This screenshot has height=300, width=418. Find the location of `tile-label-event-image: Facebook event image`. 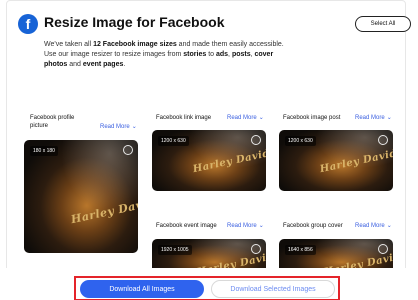

tile-label-event-image: Facebook event image is located at coordinates (186, 226).